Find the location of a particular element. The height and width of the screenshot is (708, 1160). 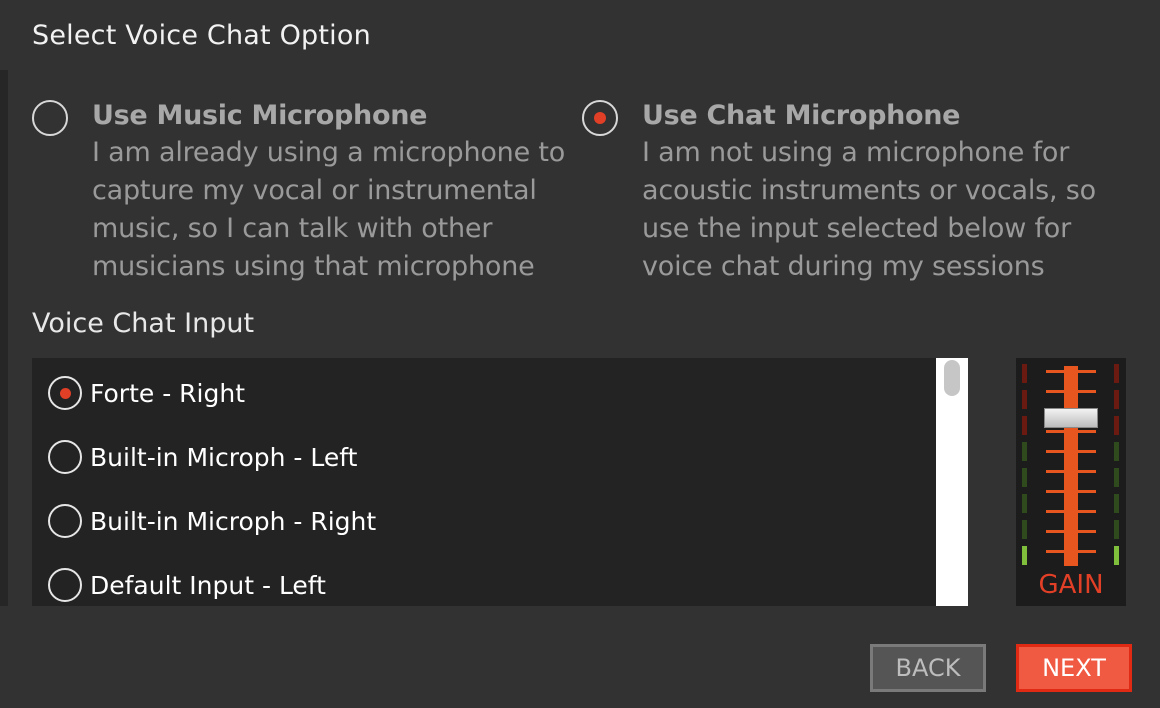

voice-chat-input-label: Voice Chat Input is located at coordinates (143, 323).